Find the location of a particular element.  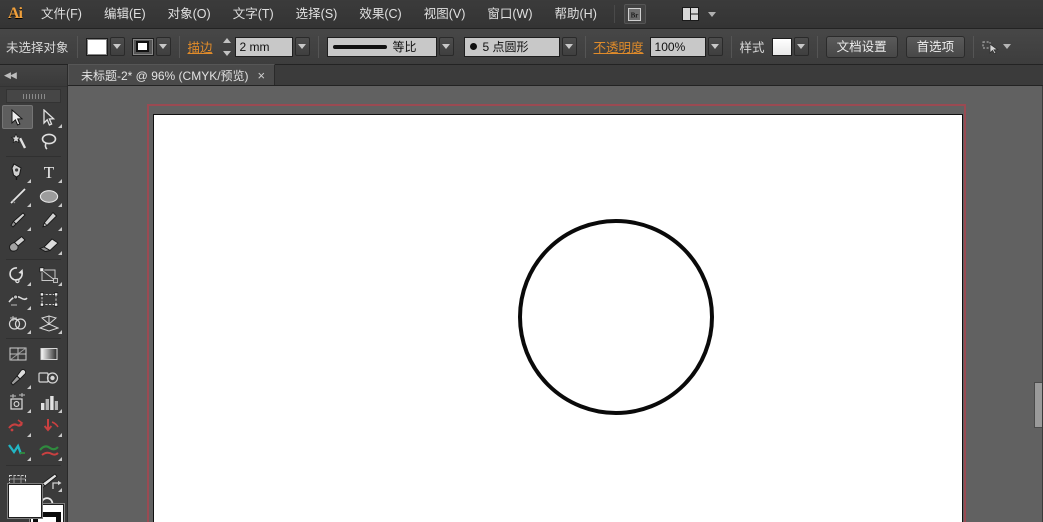

arrange-documents-chevron-down-icon is located at coordinates (711, 14).